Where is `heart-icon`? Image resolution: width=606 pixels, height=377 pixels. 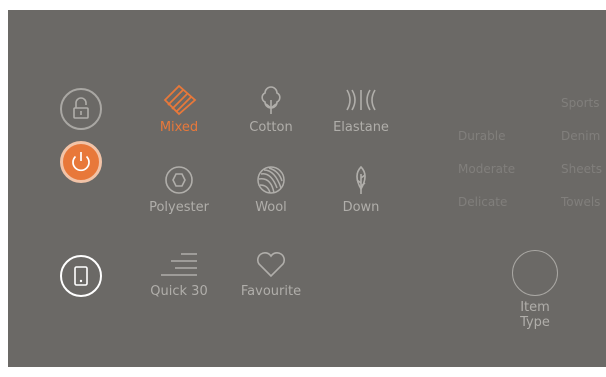 heart-icon is located at coordinates (271, 265).